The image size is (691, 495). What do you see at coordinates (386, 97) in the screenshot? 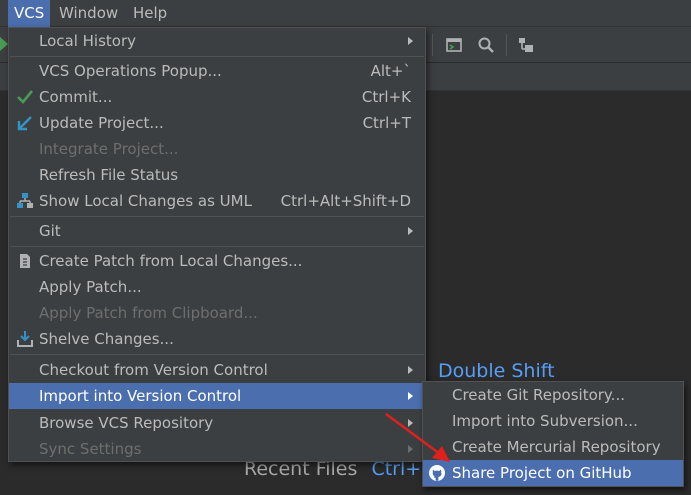
I see `menu-item-shortcut: Ctrl+K` at bounding box center [386, 97].